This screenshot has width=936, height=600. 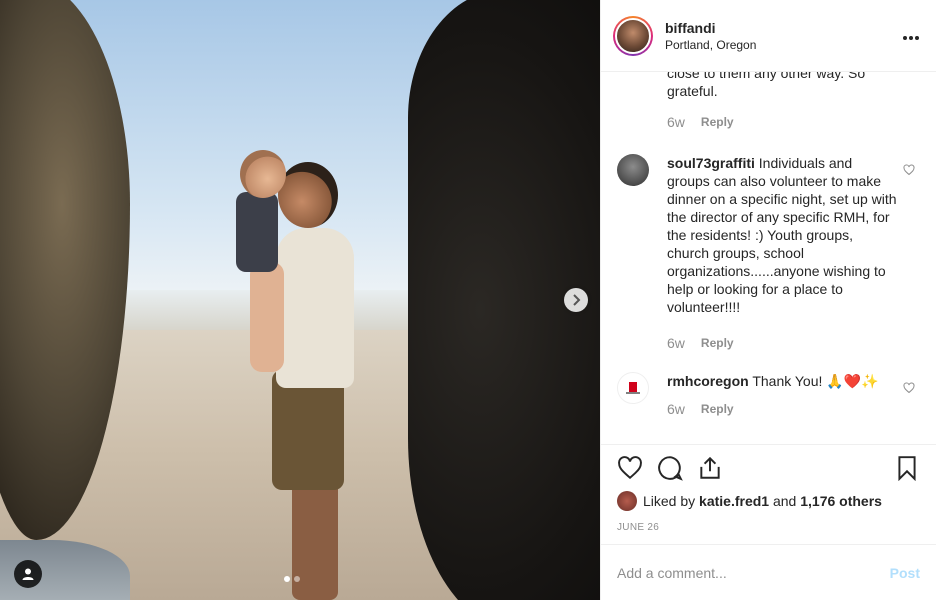 I want to click on photo-kid-legs, so click(x=267, y=317).